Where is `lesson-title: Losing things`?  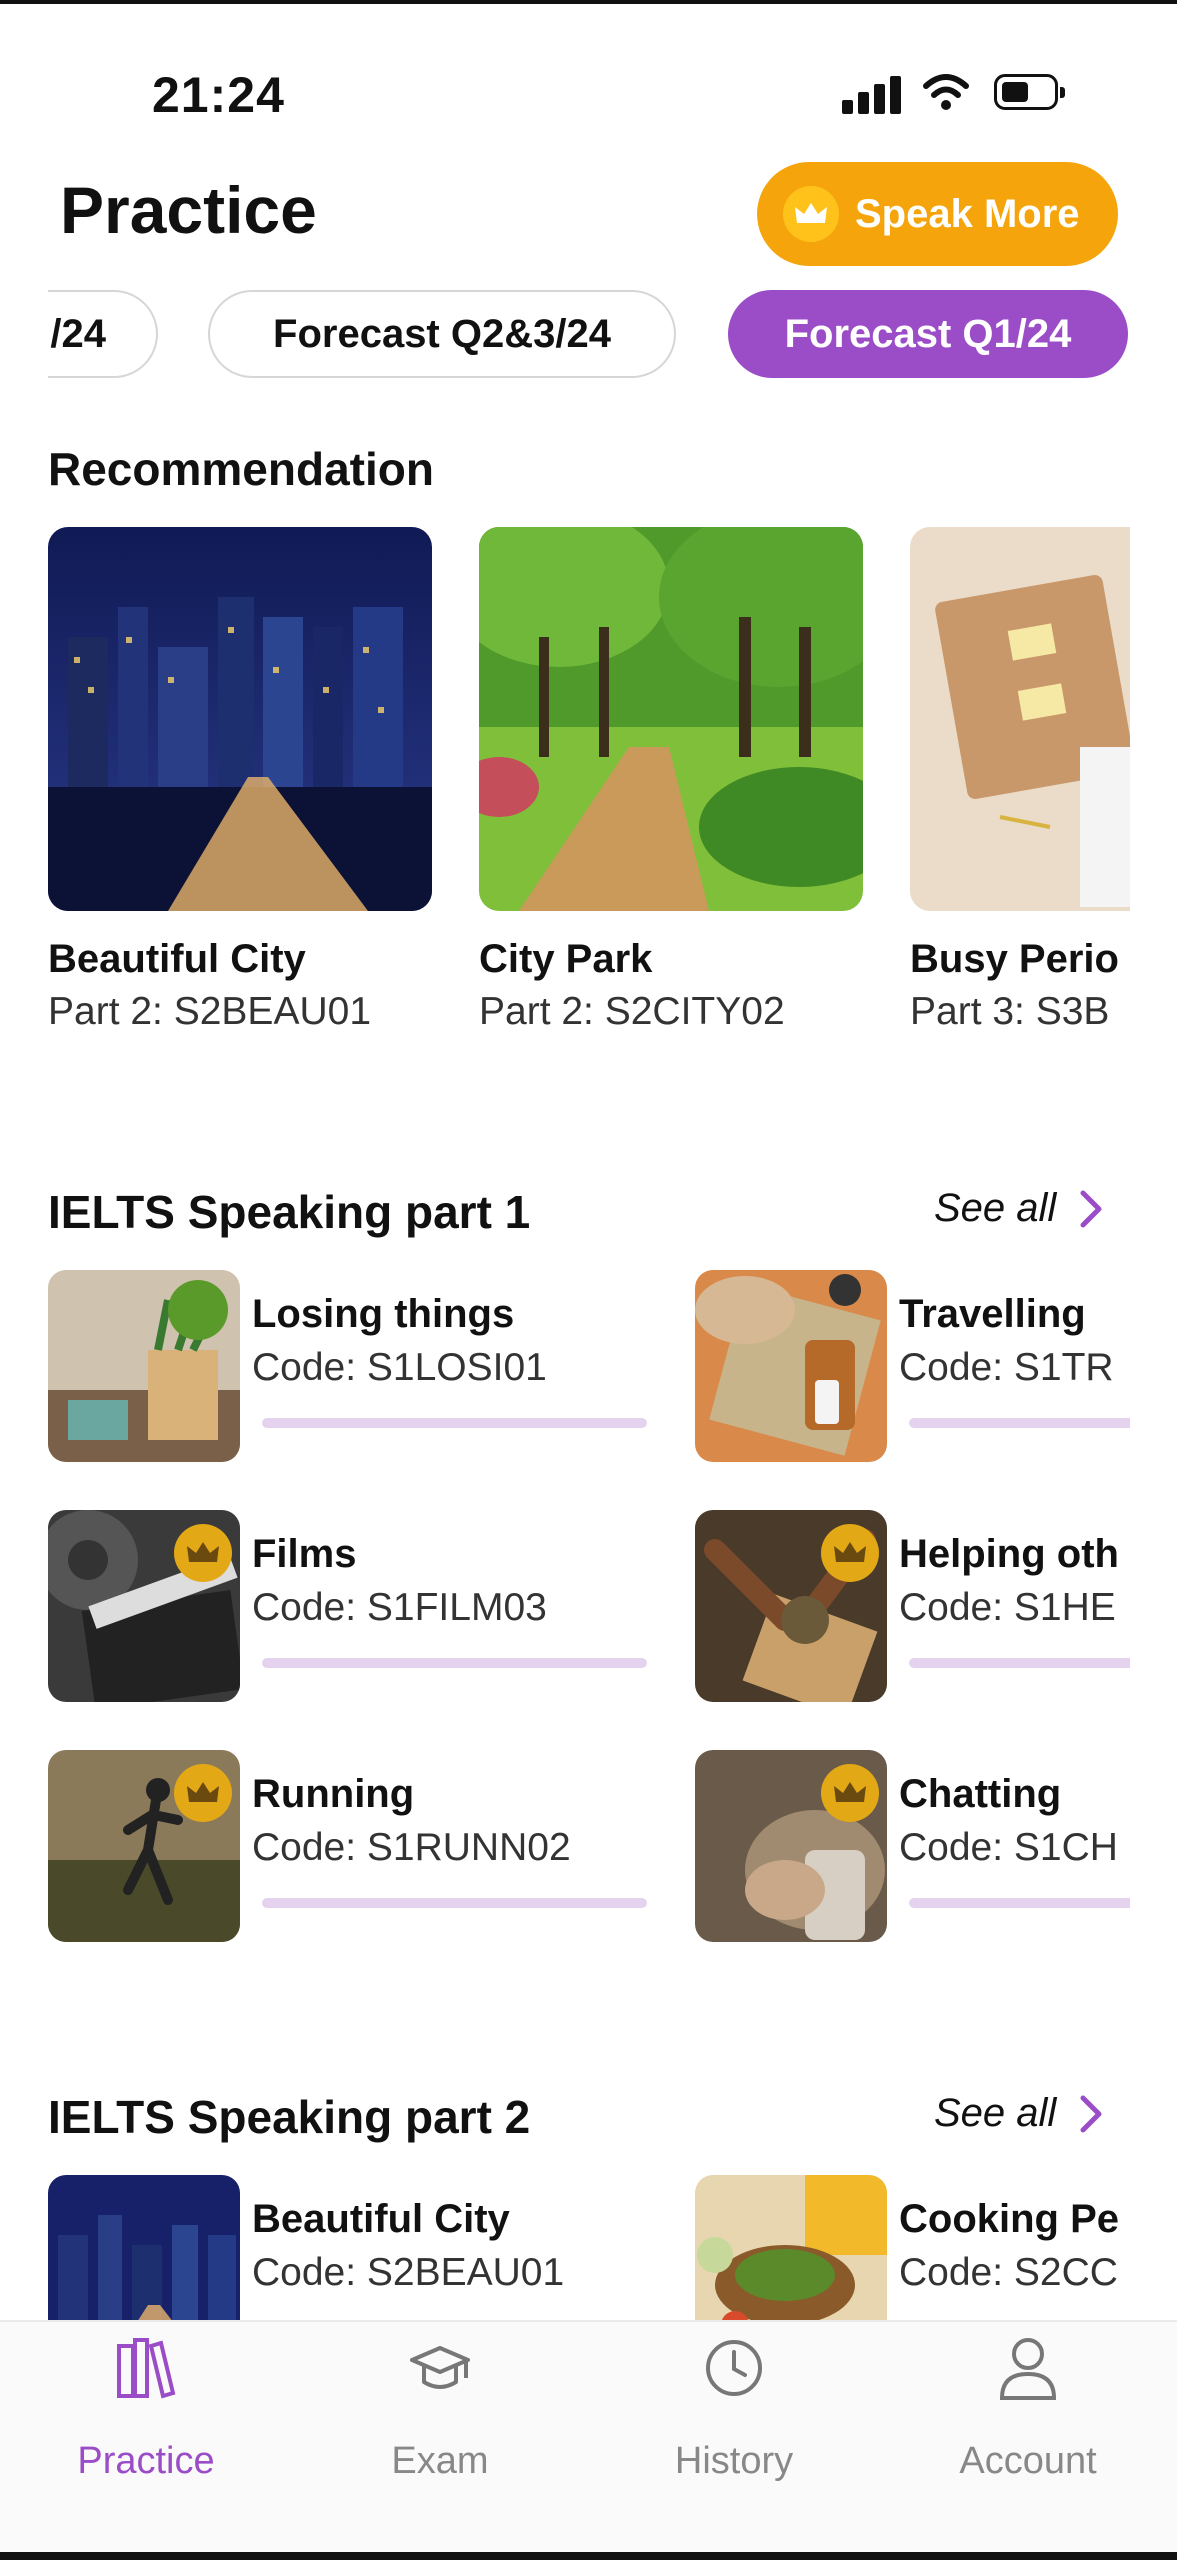 lesson-title: Losing things is located at coordinates (383, 1314).